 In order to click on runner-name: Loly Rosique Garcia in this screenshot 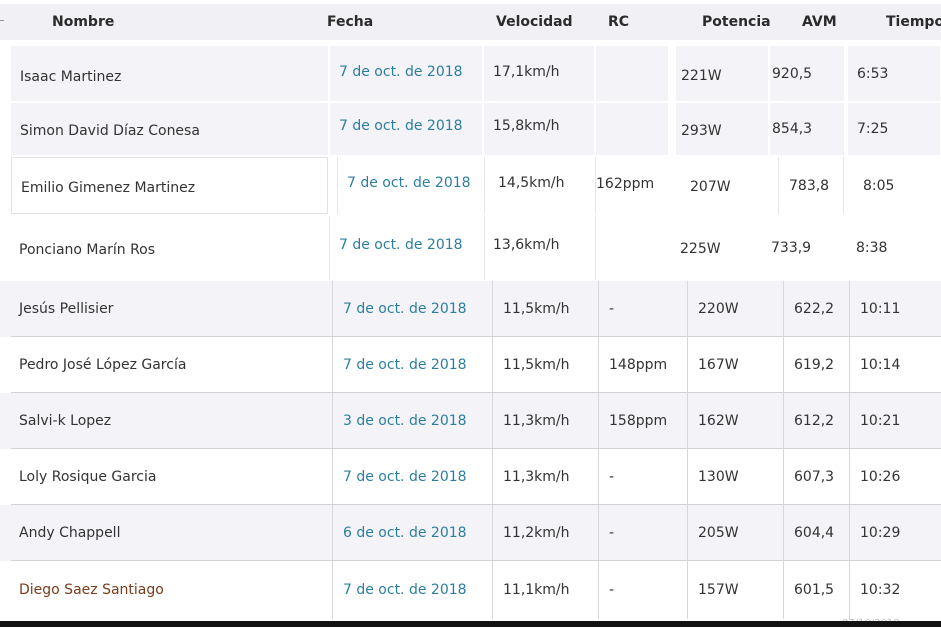, I will do `click(87, 477)`.